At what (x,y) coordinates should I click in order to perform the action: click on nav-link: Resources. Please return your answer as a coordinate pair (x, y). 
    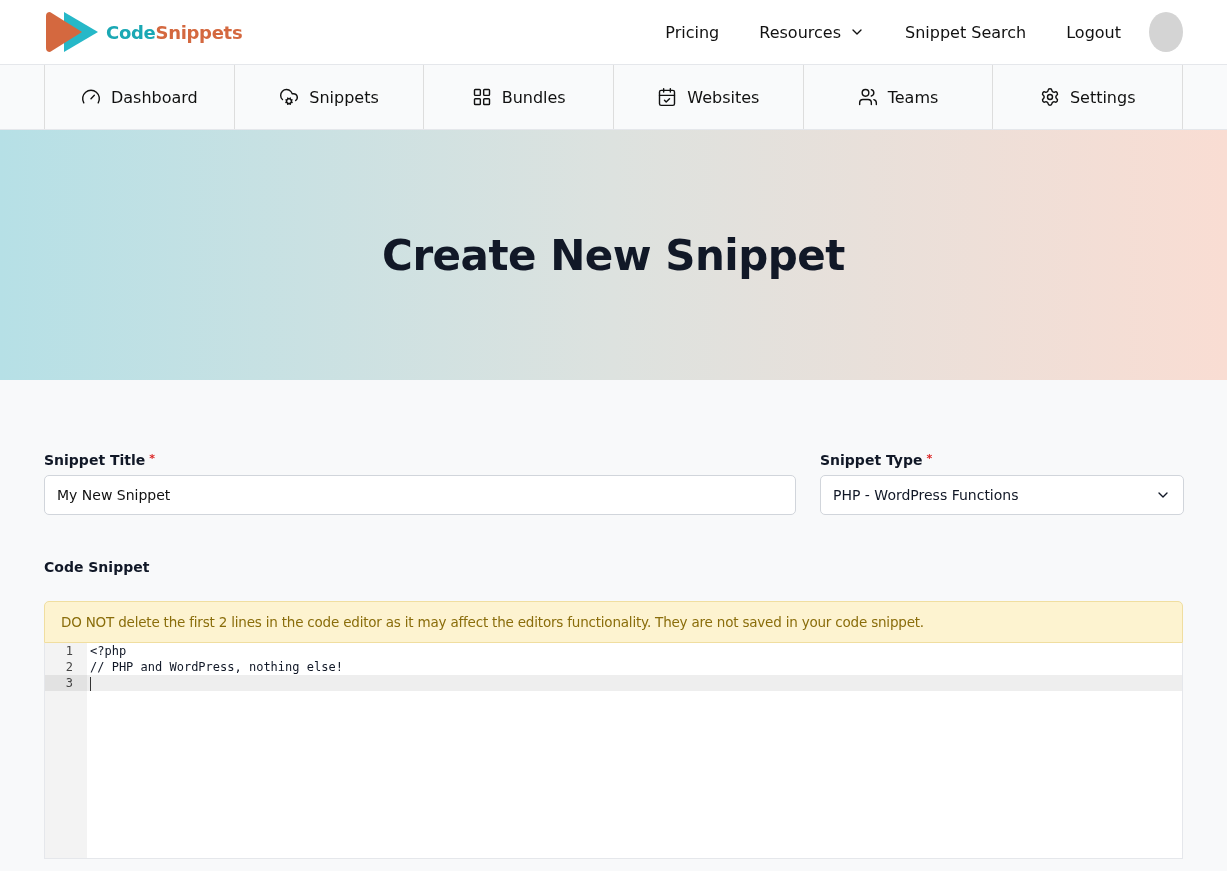
    Looking at the image, I should click on (812, 32).